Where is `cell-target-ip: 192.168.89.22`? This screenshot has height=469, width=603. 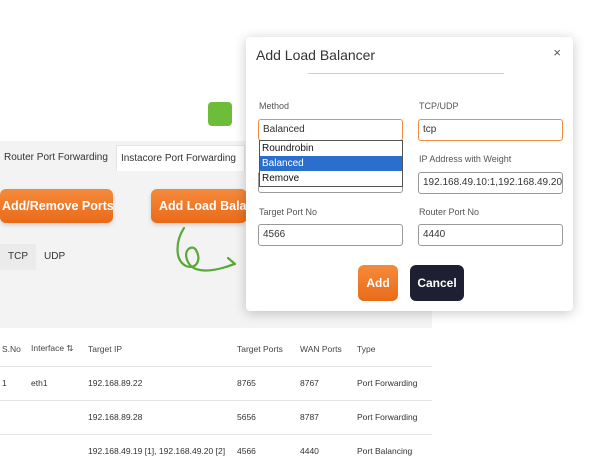 cell-target-ip: 192.168.89.22 is located at coordinates (162, 382).